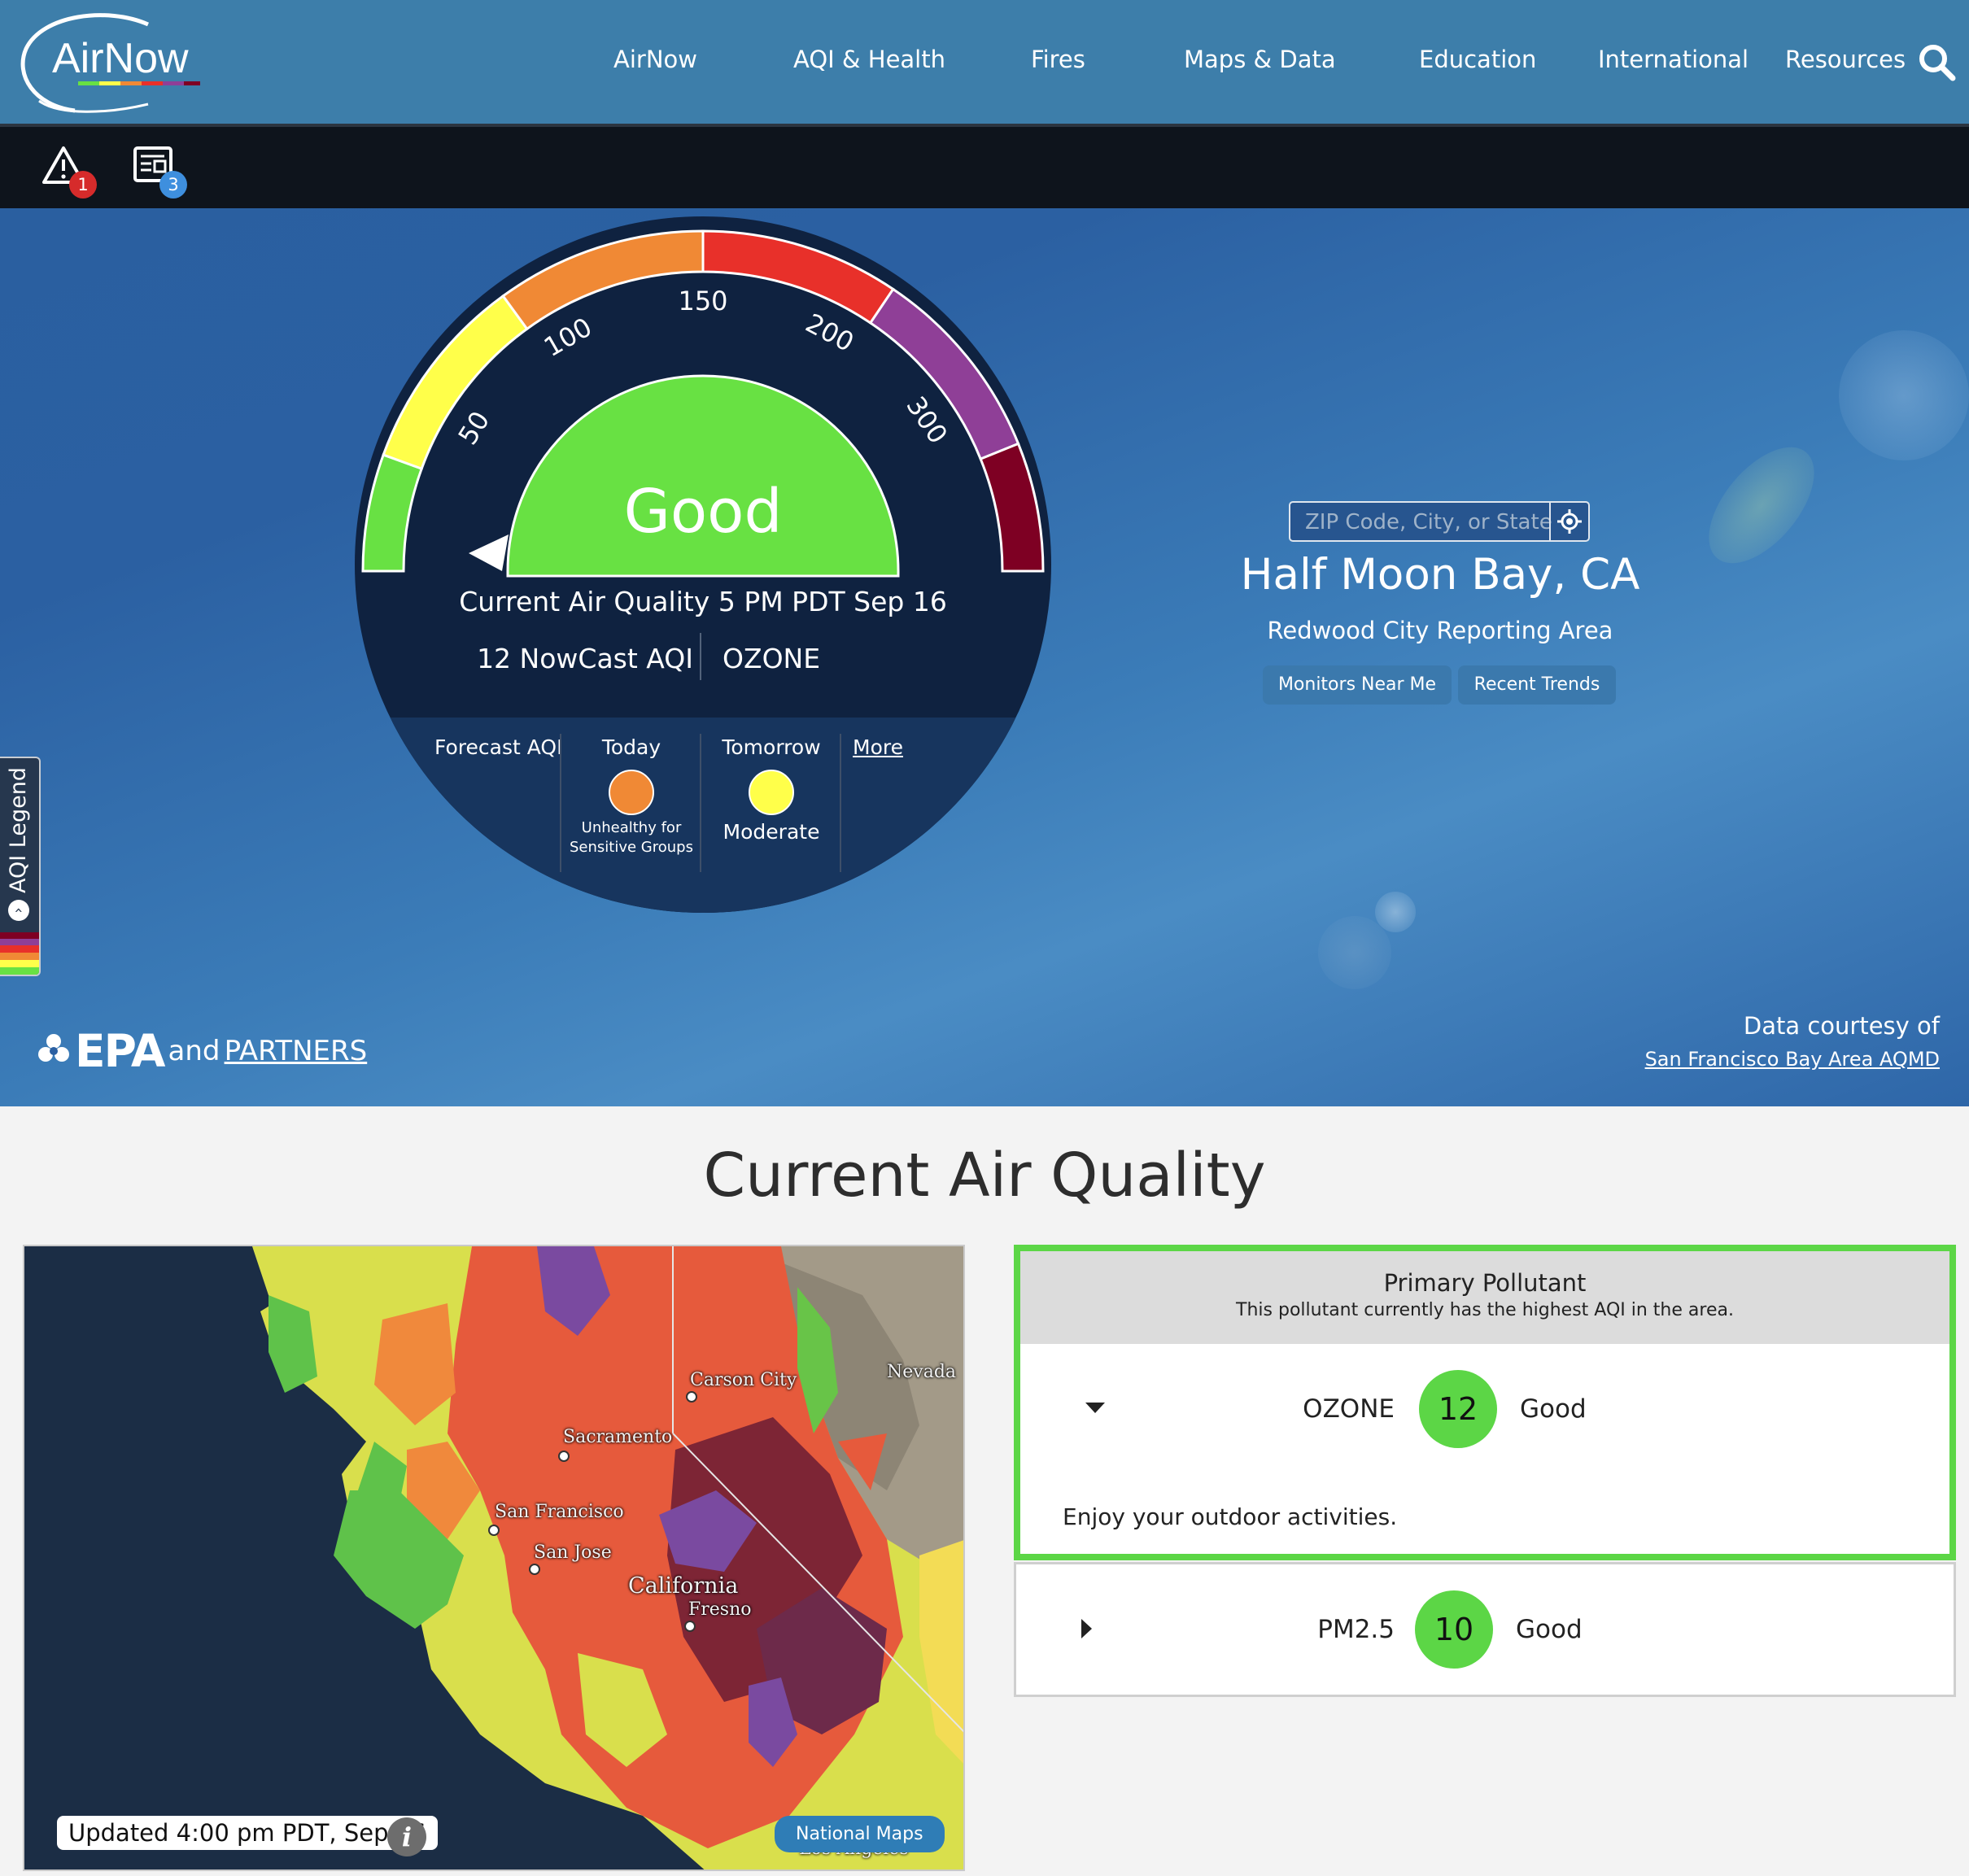 The image size is (1969, 1876). What do you see at coordinates (771, 792) in the screenshot?
I see `forecast-tomorrow-dot` at bounding box center [771, 792].